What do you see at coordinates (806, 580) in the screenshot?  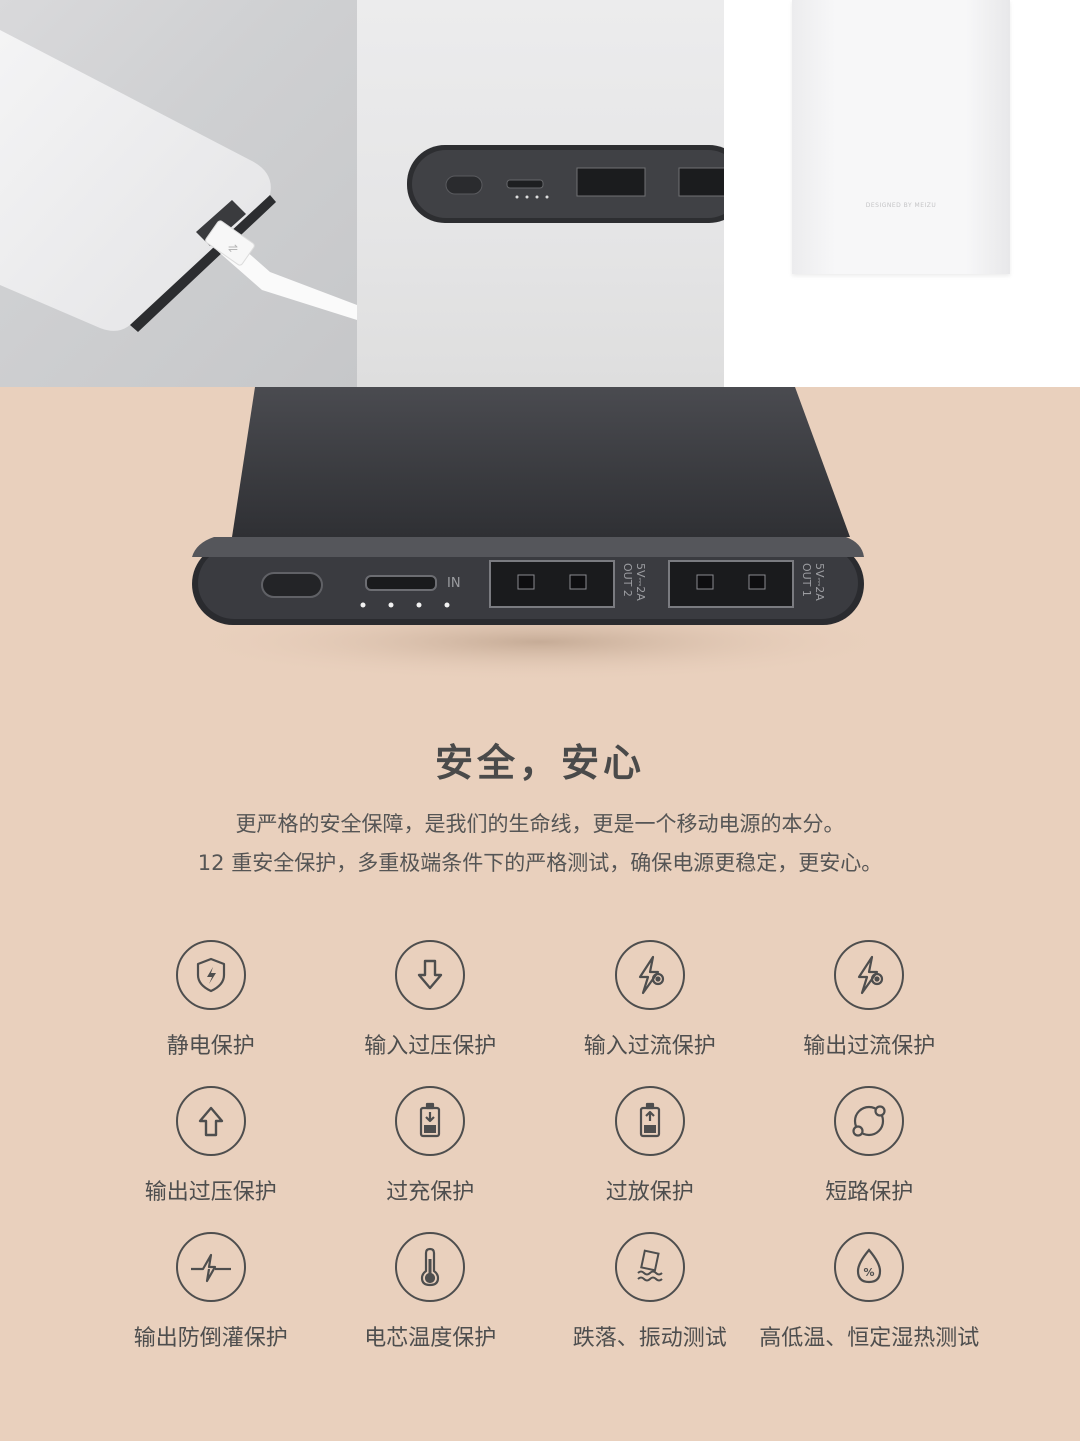 I see `port-out1-label: OUT 1` at bounding box center [806, 580].